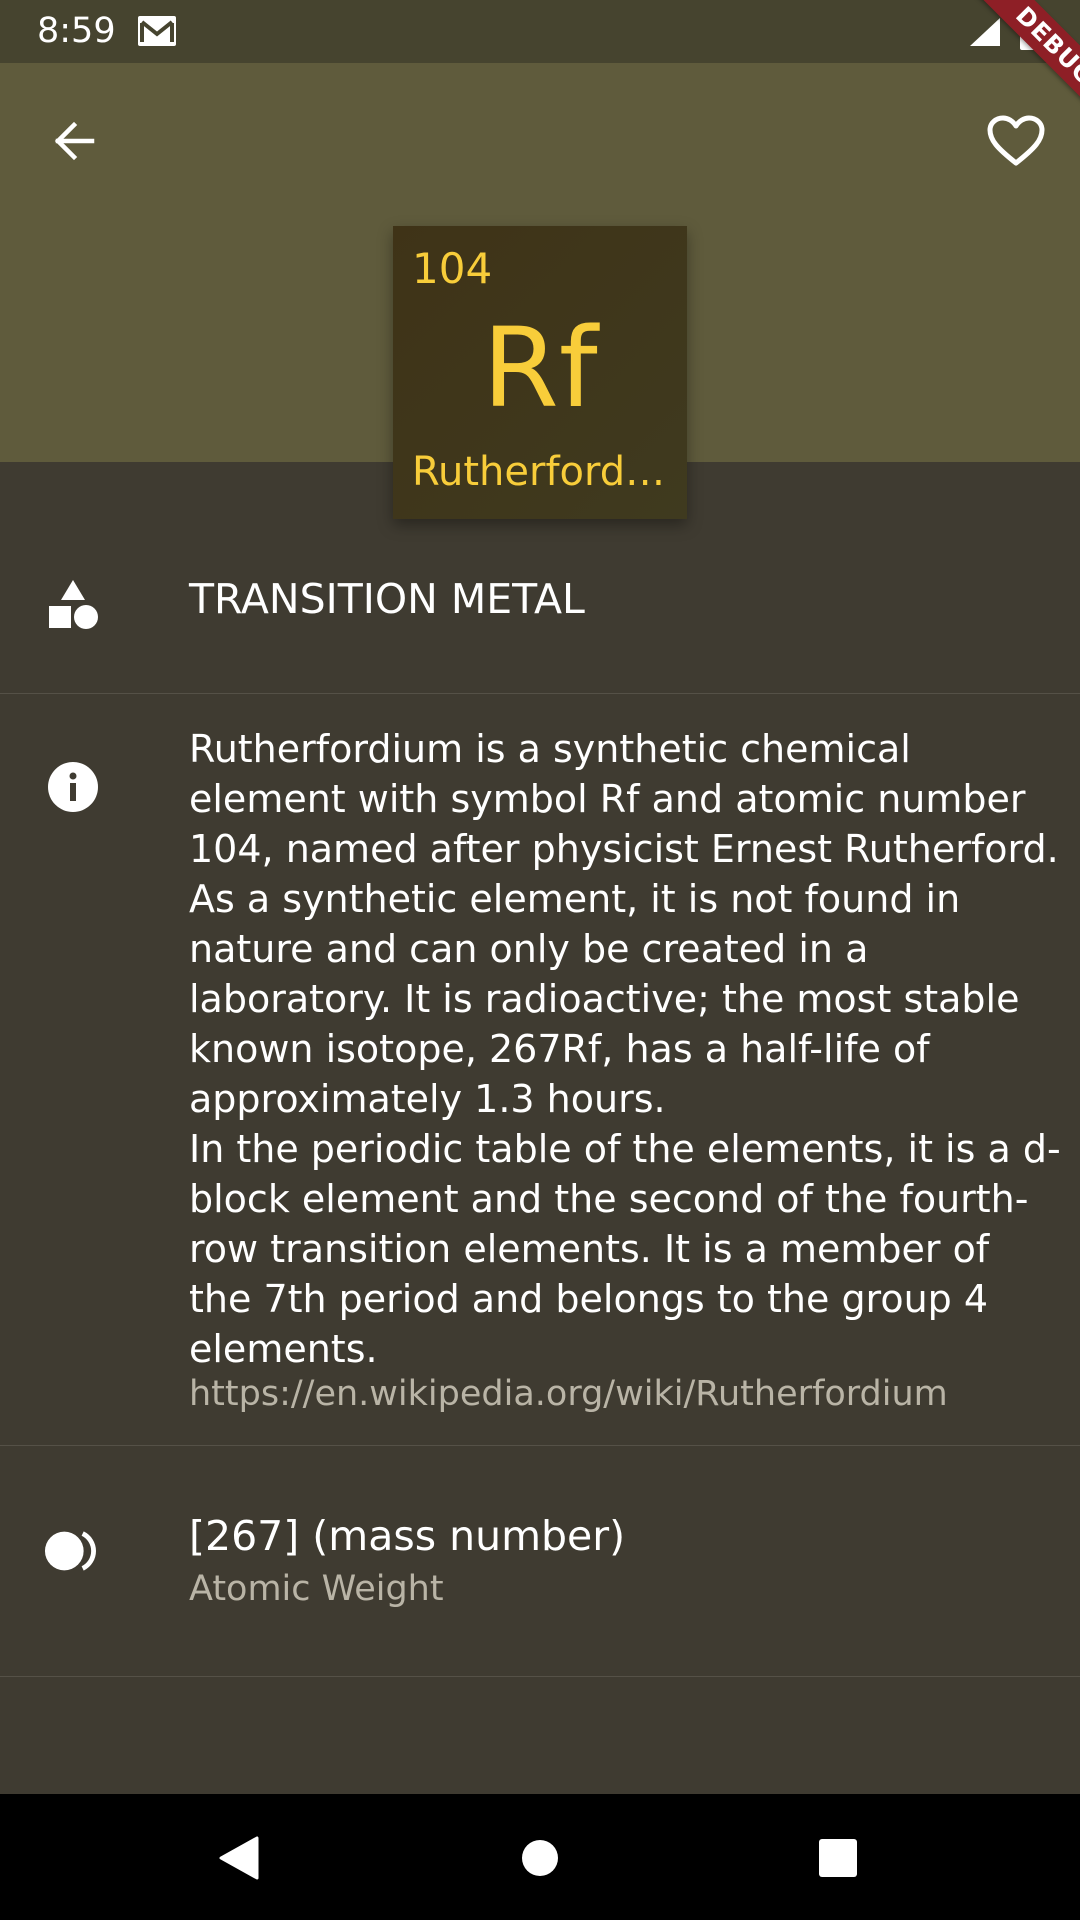  I want to click on element-symbol: Rf, so click(540, 368).